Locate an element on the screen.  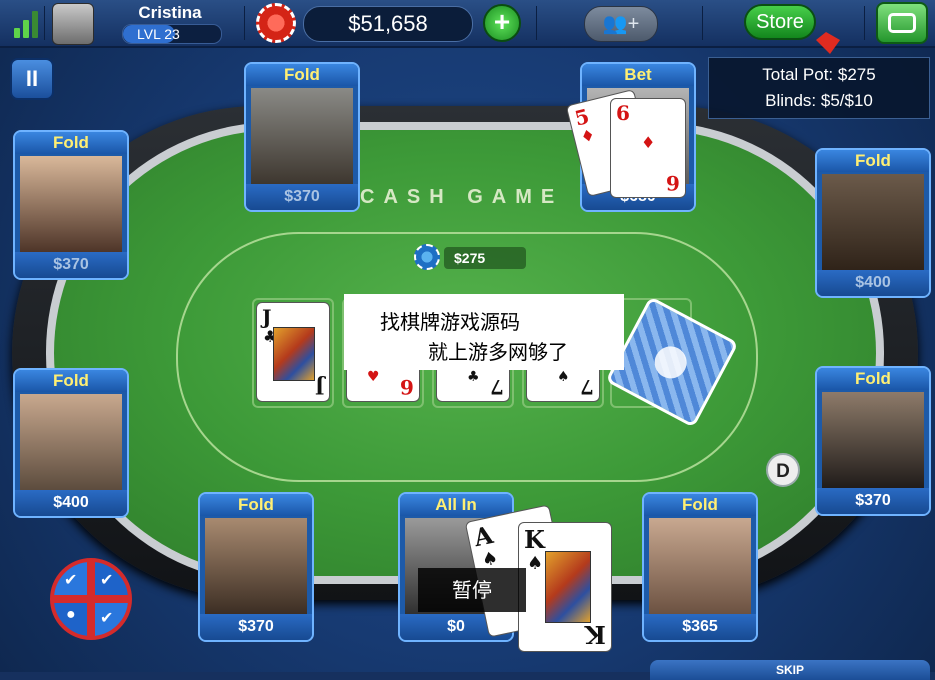
pot-info-box: Total Pot: $275 Blinds: $5/$10 is located at coordinates (819, 88).